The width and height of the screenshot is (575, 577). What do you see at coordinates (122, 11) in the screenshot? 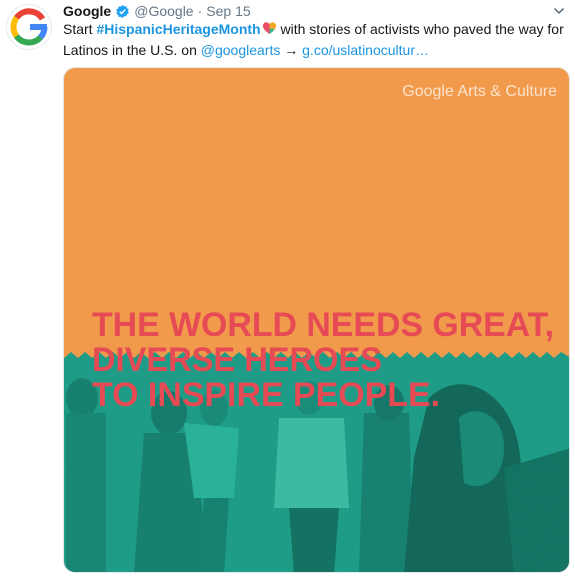
I see `verified-badge-icon` at bounding box center [122, 11].